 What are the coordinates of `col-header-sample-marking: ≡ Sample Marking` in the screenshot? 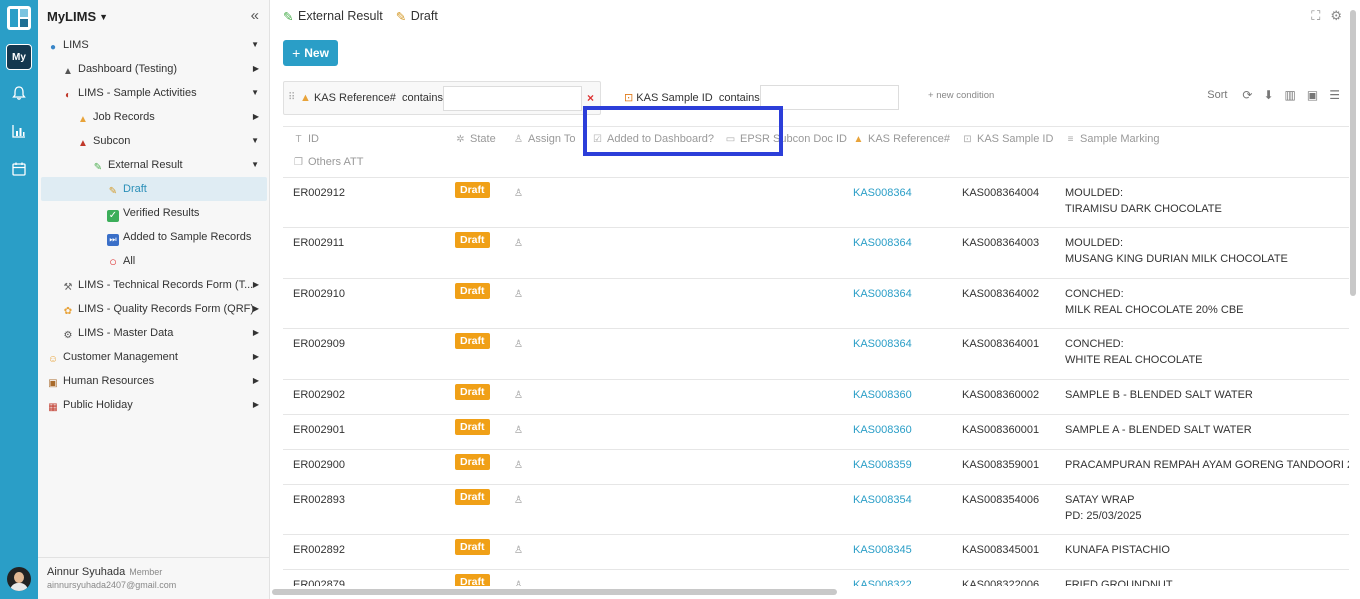 It's located at (1112, 139).